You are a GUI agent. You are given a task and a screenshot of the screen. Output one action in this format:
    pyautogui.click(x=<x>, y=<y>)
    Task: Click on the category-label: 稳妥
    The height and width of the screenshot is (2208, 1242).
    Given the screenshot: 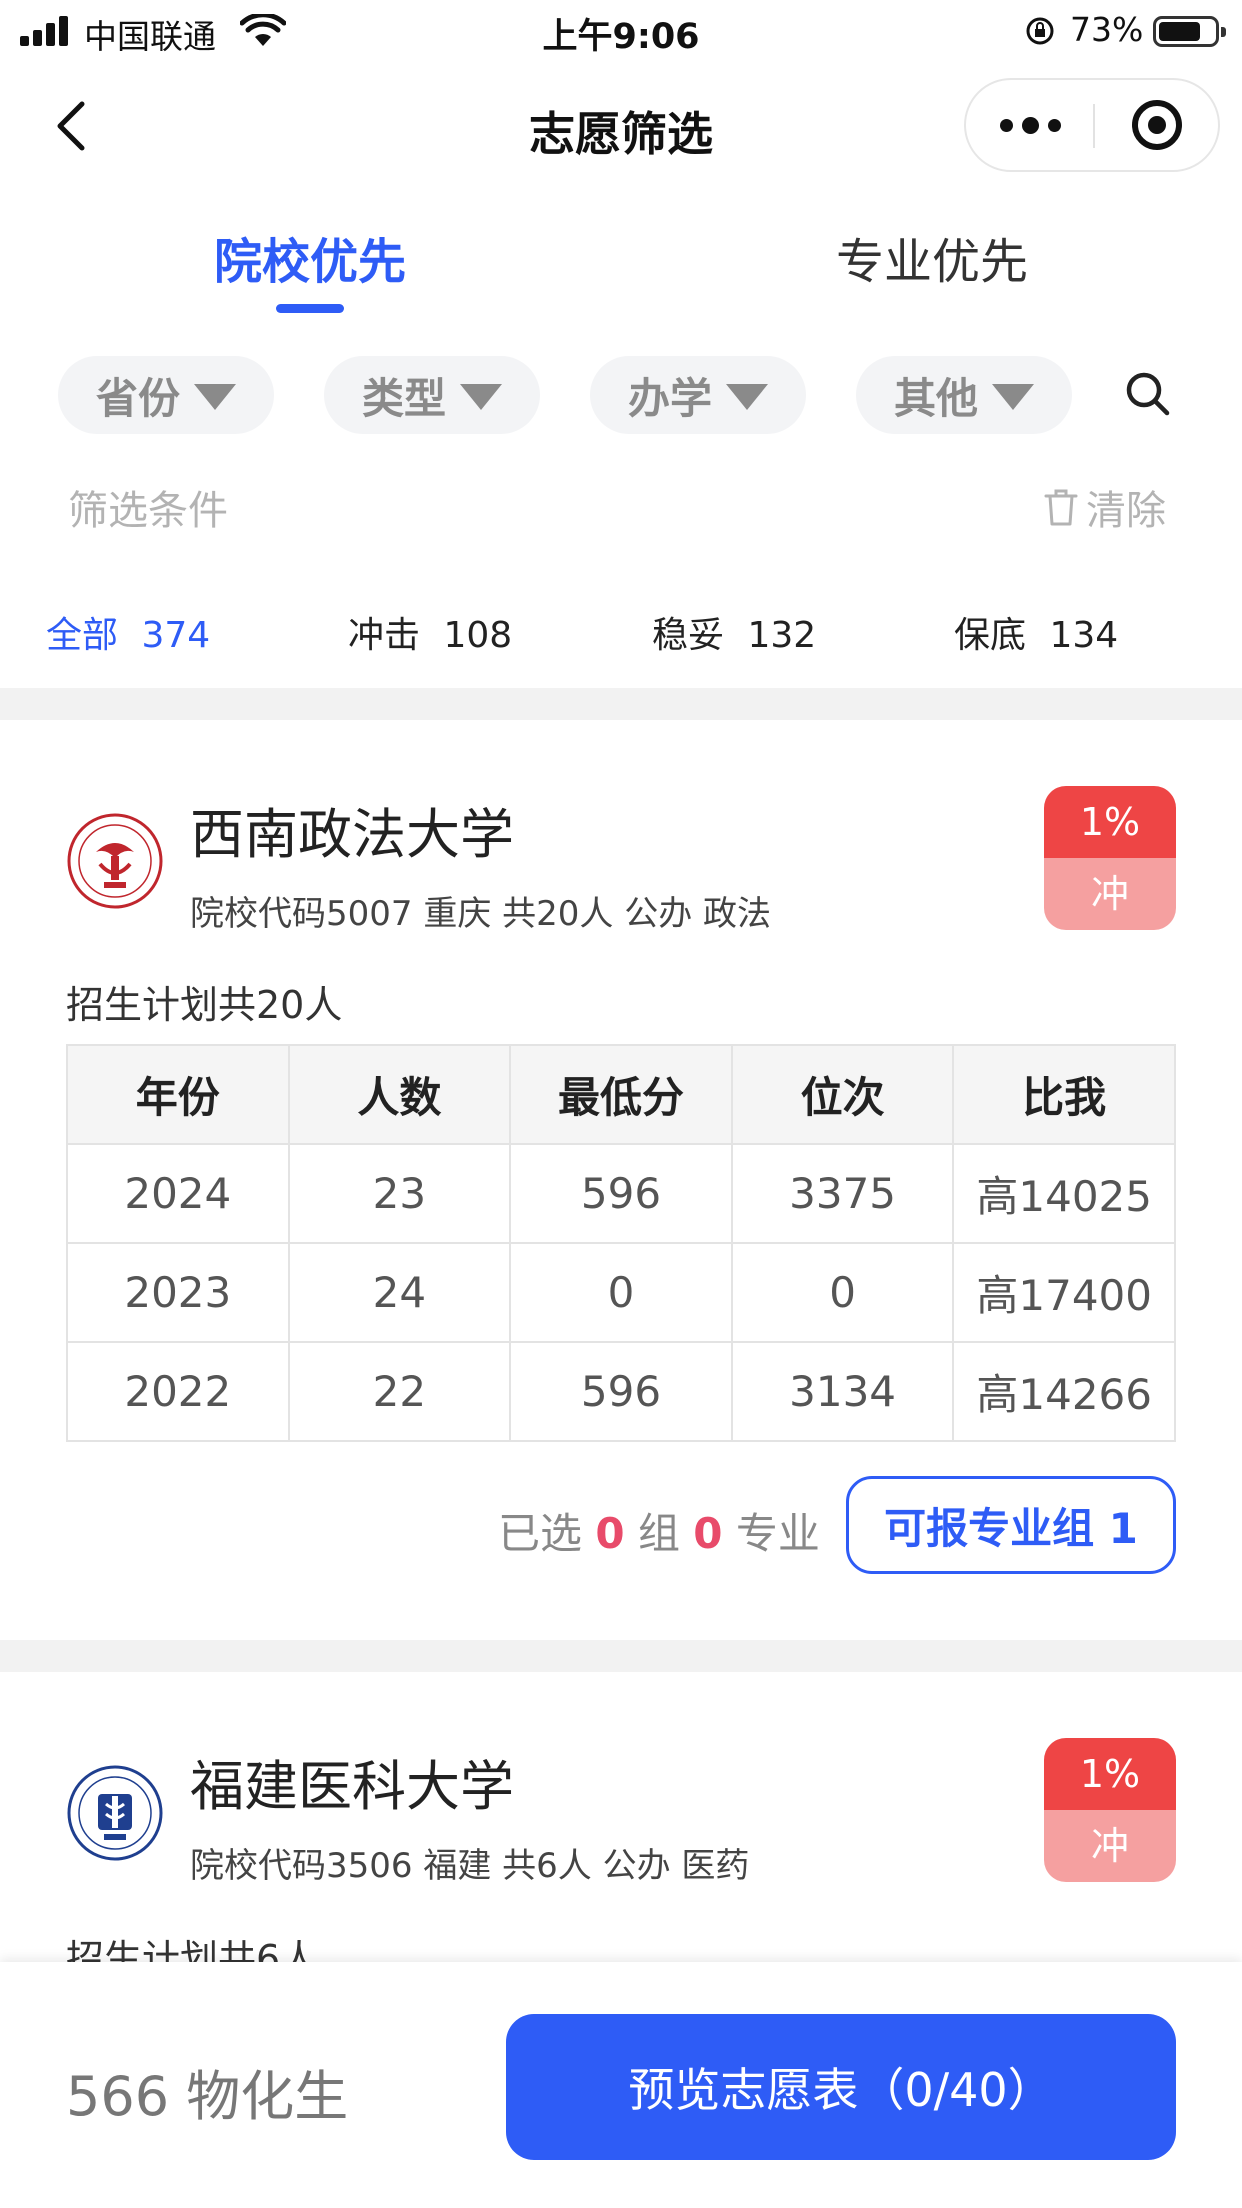 What is the action you would take?
    pyautogui.click(x=688, y=635)
    